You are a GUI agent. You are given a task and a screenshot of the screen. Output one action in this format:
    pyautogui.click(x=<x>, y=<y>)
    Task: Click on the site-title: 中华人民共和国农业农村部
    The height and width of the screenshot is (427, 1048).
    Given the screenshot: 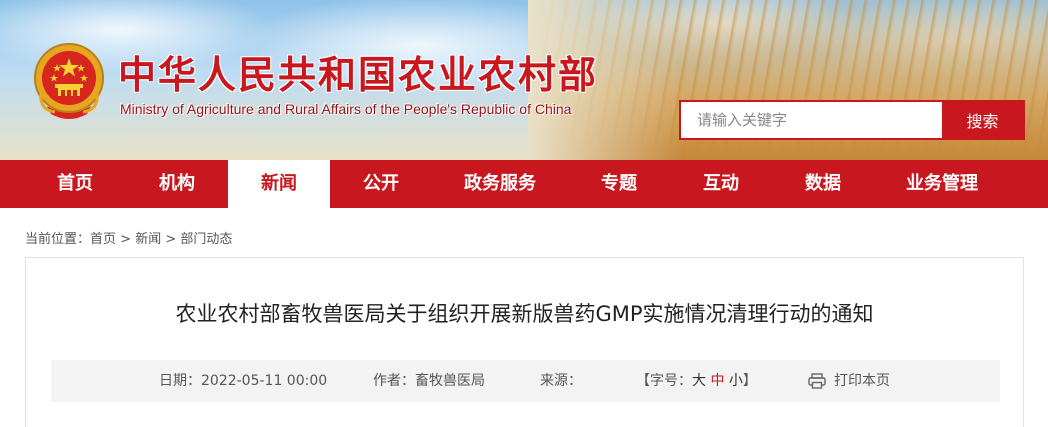 What is the action you would take?
    pyautogui.click(x=358, y=71)
    